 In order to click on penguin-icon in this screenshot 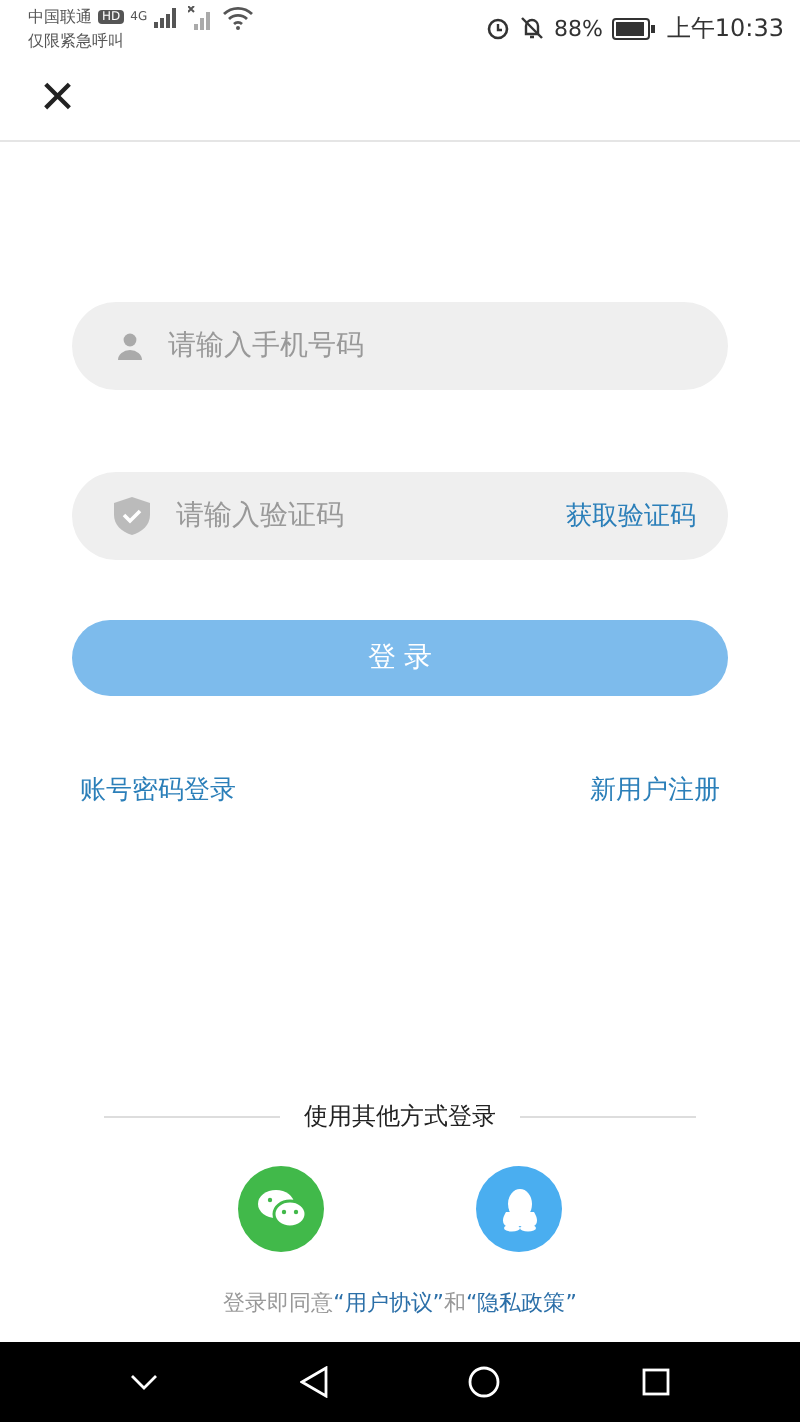, I will do `click(519, 1209)`.